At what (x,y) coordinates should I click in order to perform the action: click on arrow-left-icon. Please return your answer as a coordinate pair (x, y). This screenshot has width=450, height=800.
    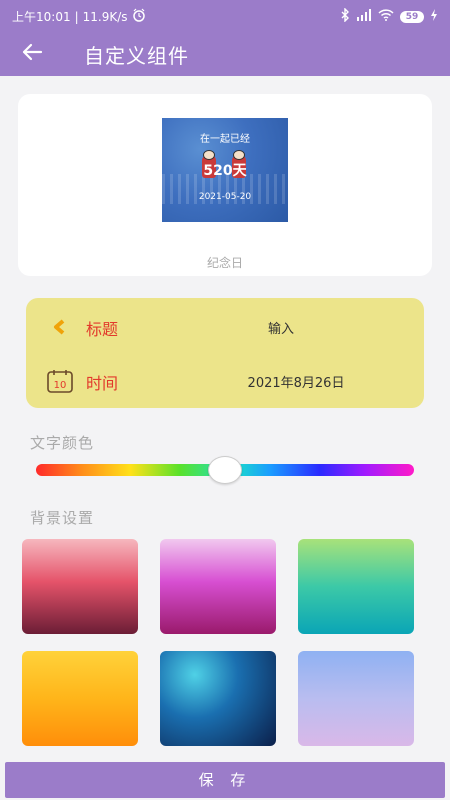
    Looking at the image, I should click on (32, 54).